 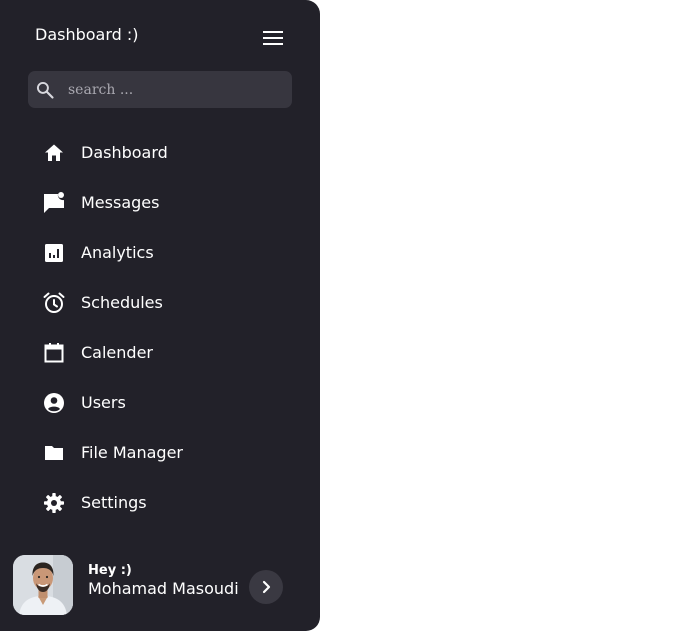 I want to click on sidebar-item-schedules: Schedules, so click(x=160, y=303).